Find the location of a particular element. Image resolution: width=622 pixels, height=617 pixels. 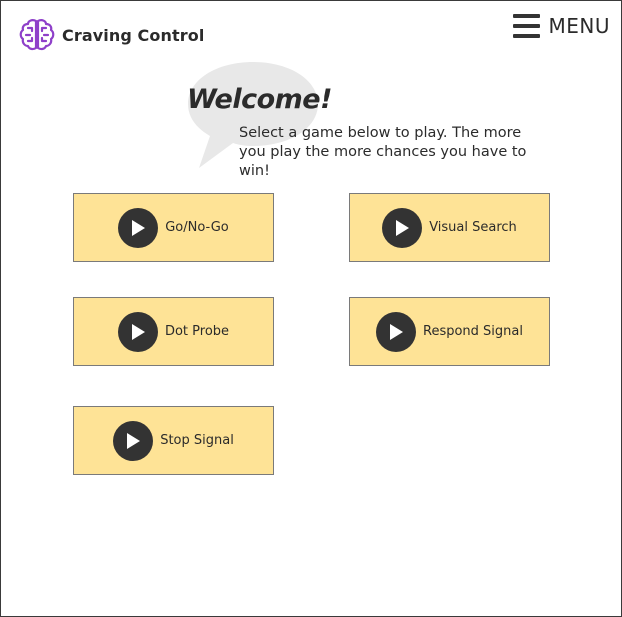

game-label: Dot Probe is located at coordinates (197, 331).